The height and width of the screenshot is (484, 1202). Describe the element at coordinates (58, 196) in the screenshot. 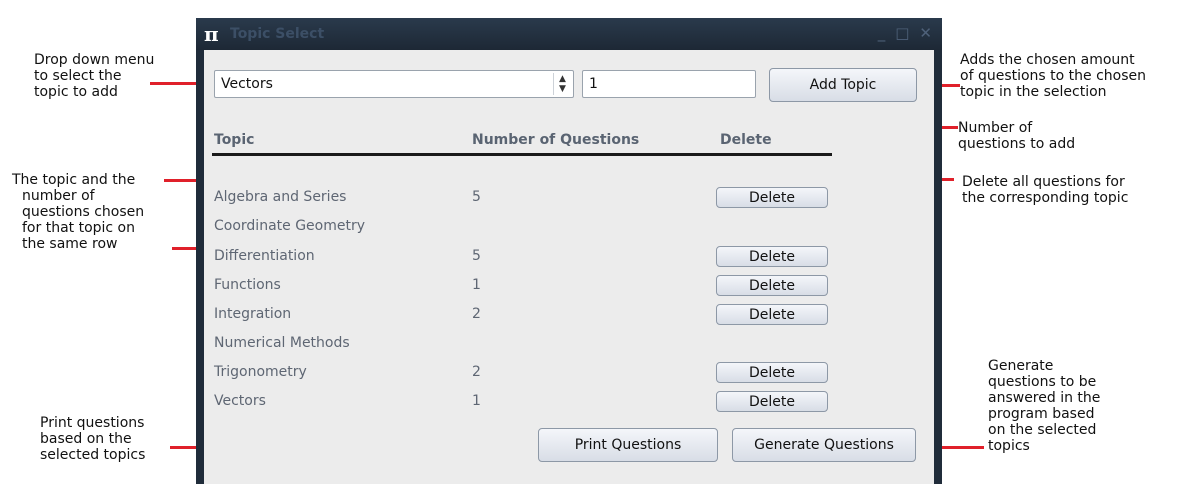

I see `annotation-line-text: number of` at that location.